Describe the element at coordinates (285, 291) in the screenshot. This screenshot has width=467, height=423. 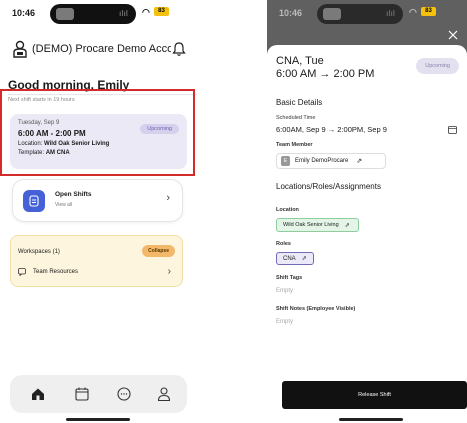
I see `shift-tags-value: Empty` at that location.